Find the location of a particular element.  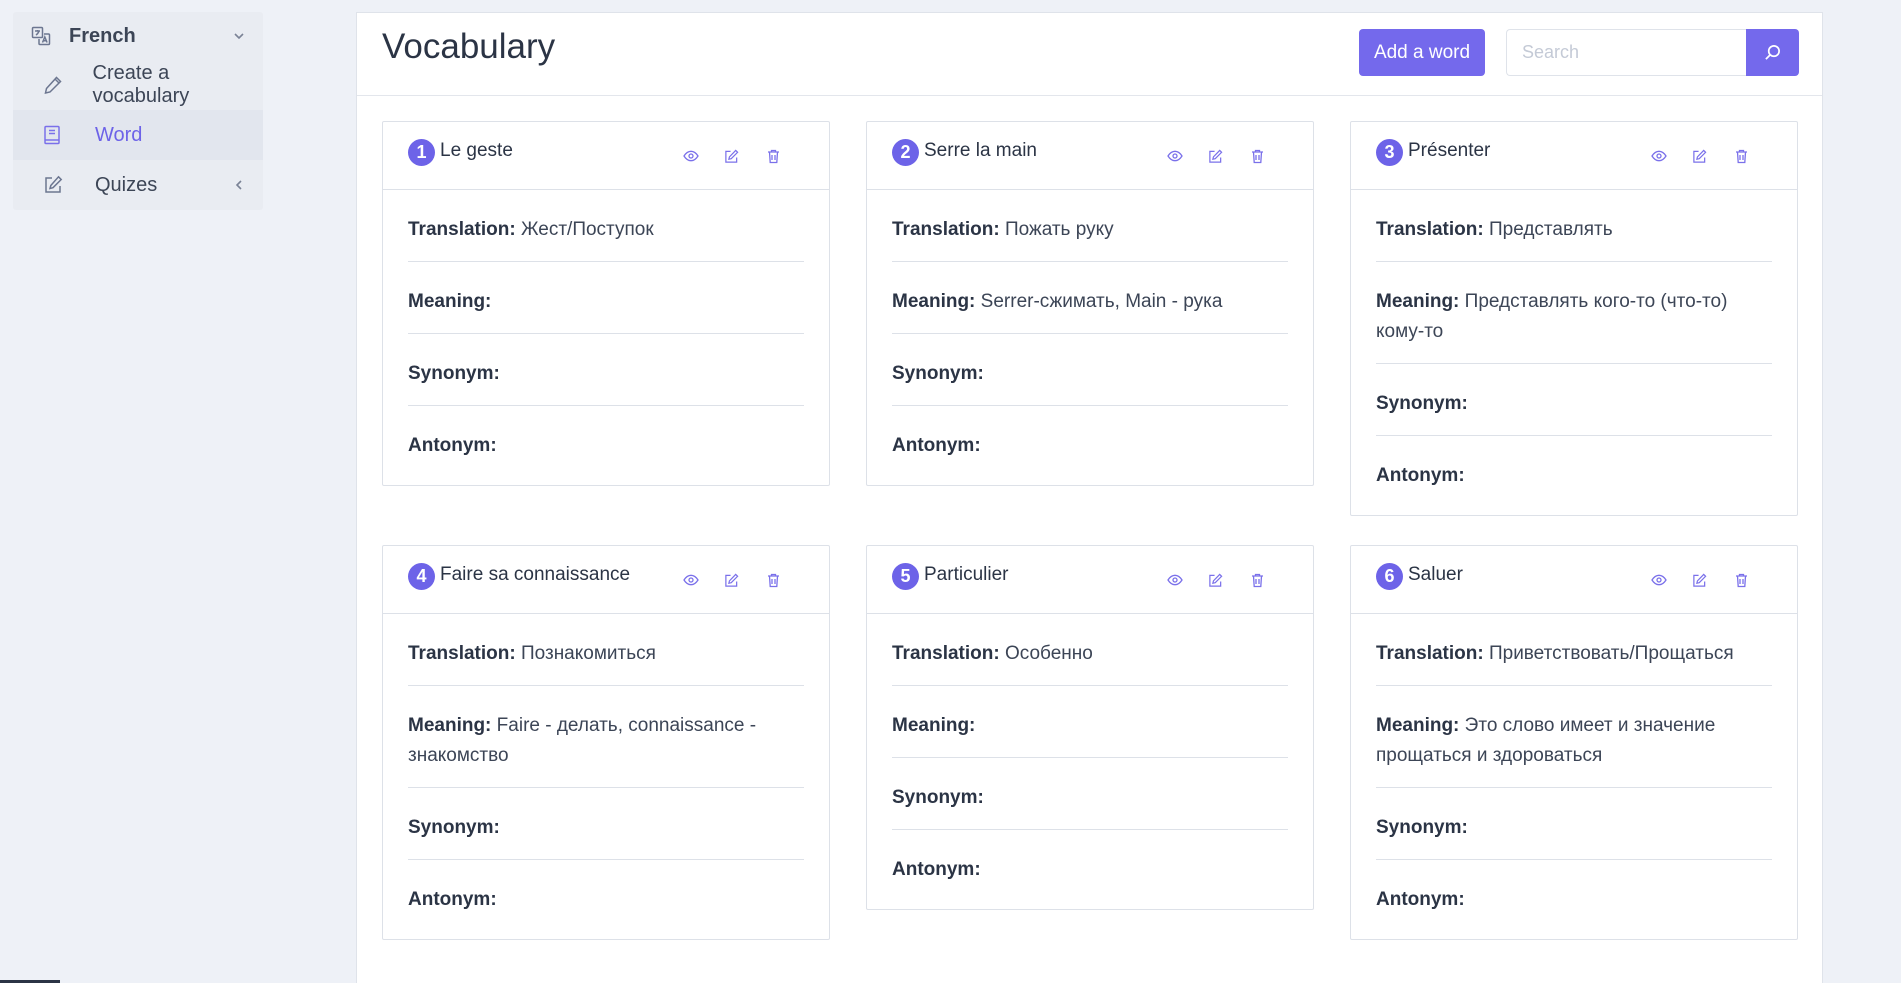

word-card-header: 6 Saluer is located at coordinates (1574, 580).